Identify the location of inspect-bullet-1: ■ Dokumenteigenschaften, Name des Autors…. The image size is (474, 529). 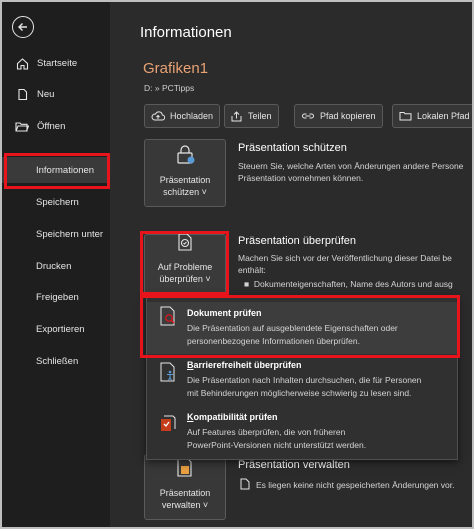
(348, 284).